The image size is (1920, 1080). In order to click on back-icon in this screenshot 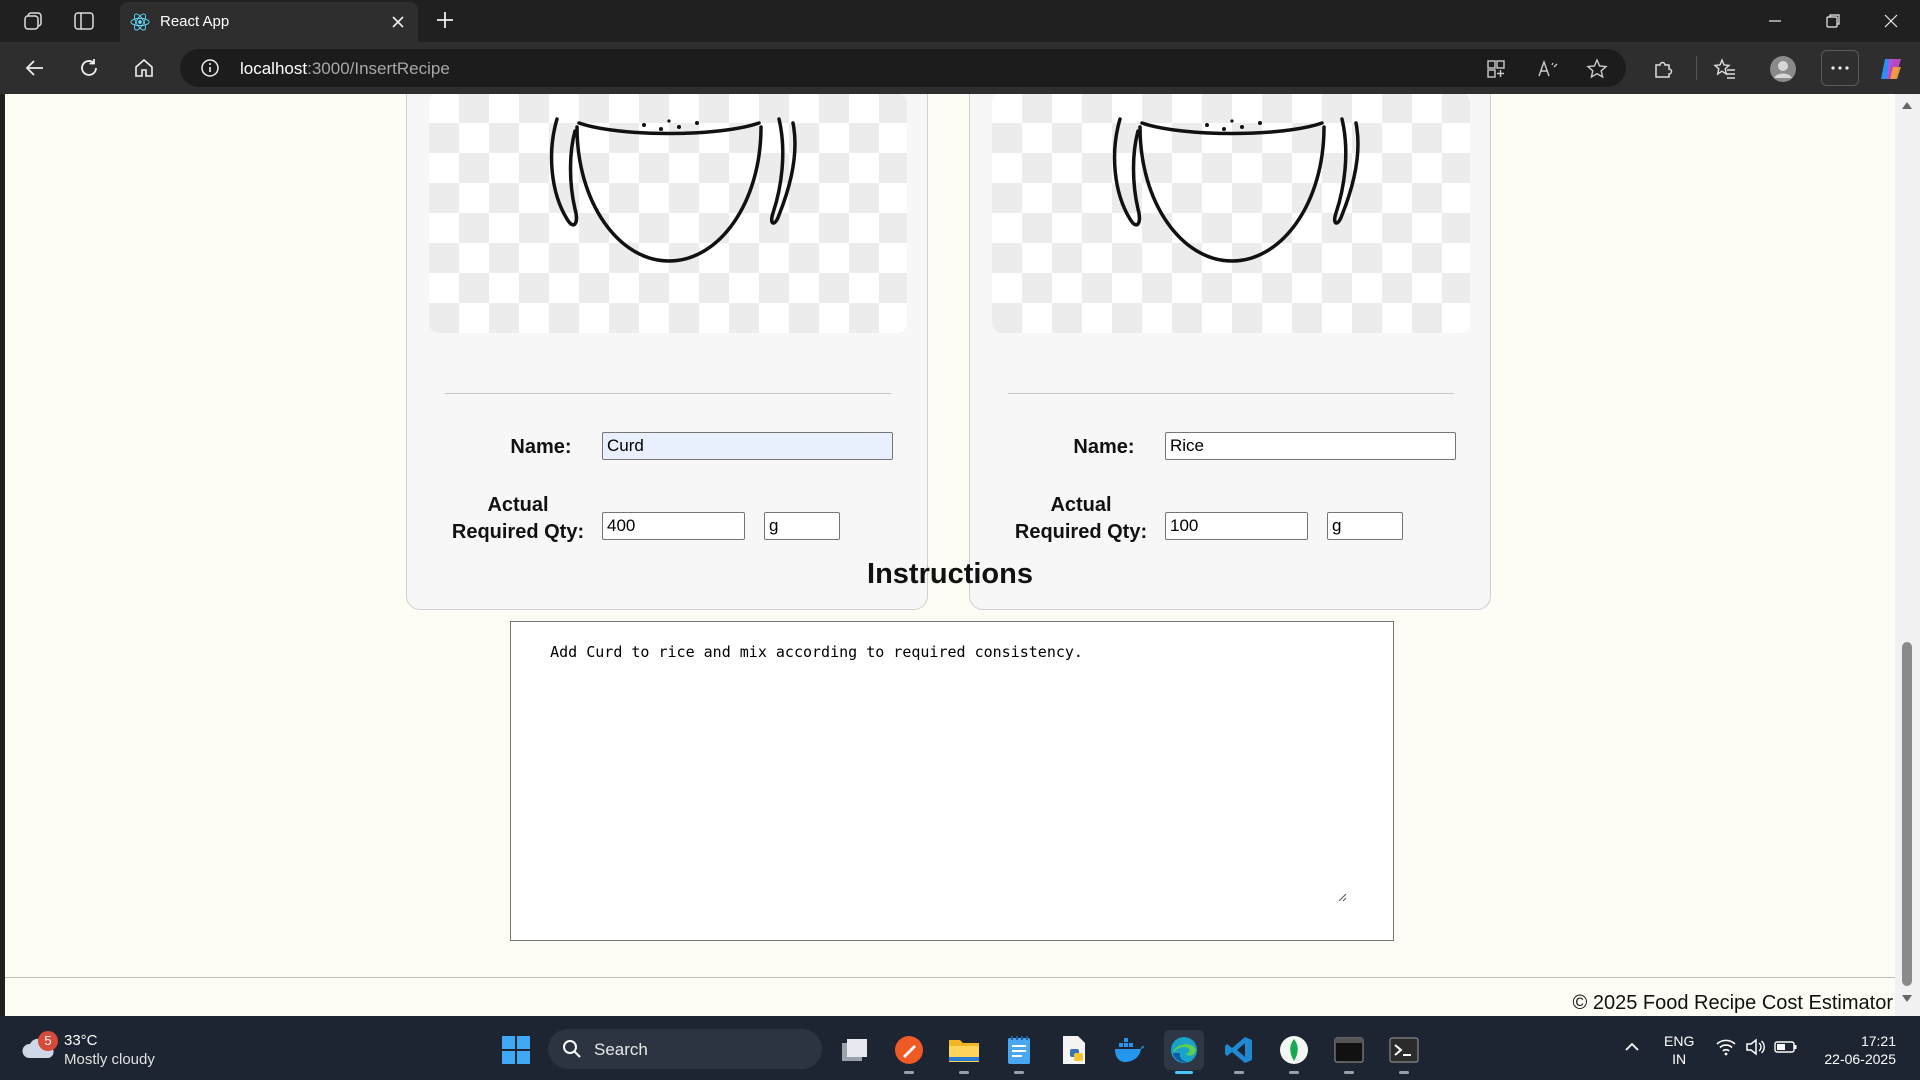, I will do `click(35, 68)`.